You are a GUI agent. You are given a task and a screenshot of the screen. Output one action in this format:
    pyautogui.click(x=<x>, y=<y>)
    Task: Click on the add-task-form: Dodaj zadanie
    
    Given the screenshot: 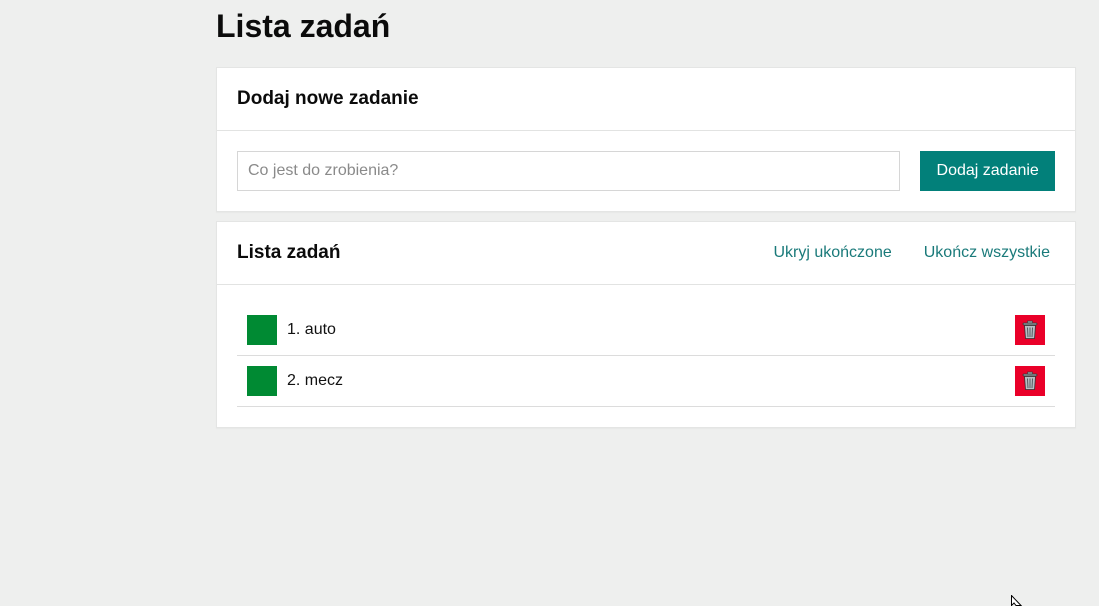 What is the action you would take?
    pyautogui.click(x=646, y=171)
    